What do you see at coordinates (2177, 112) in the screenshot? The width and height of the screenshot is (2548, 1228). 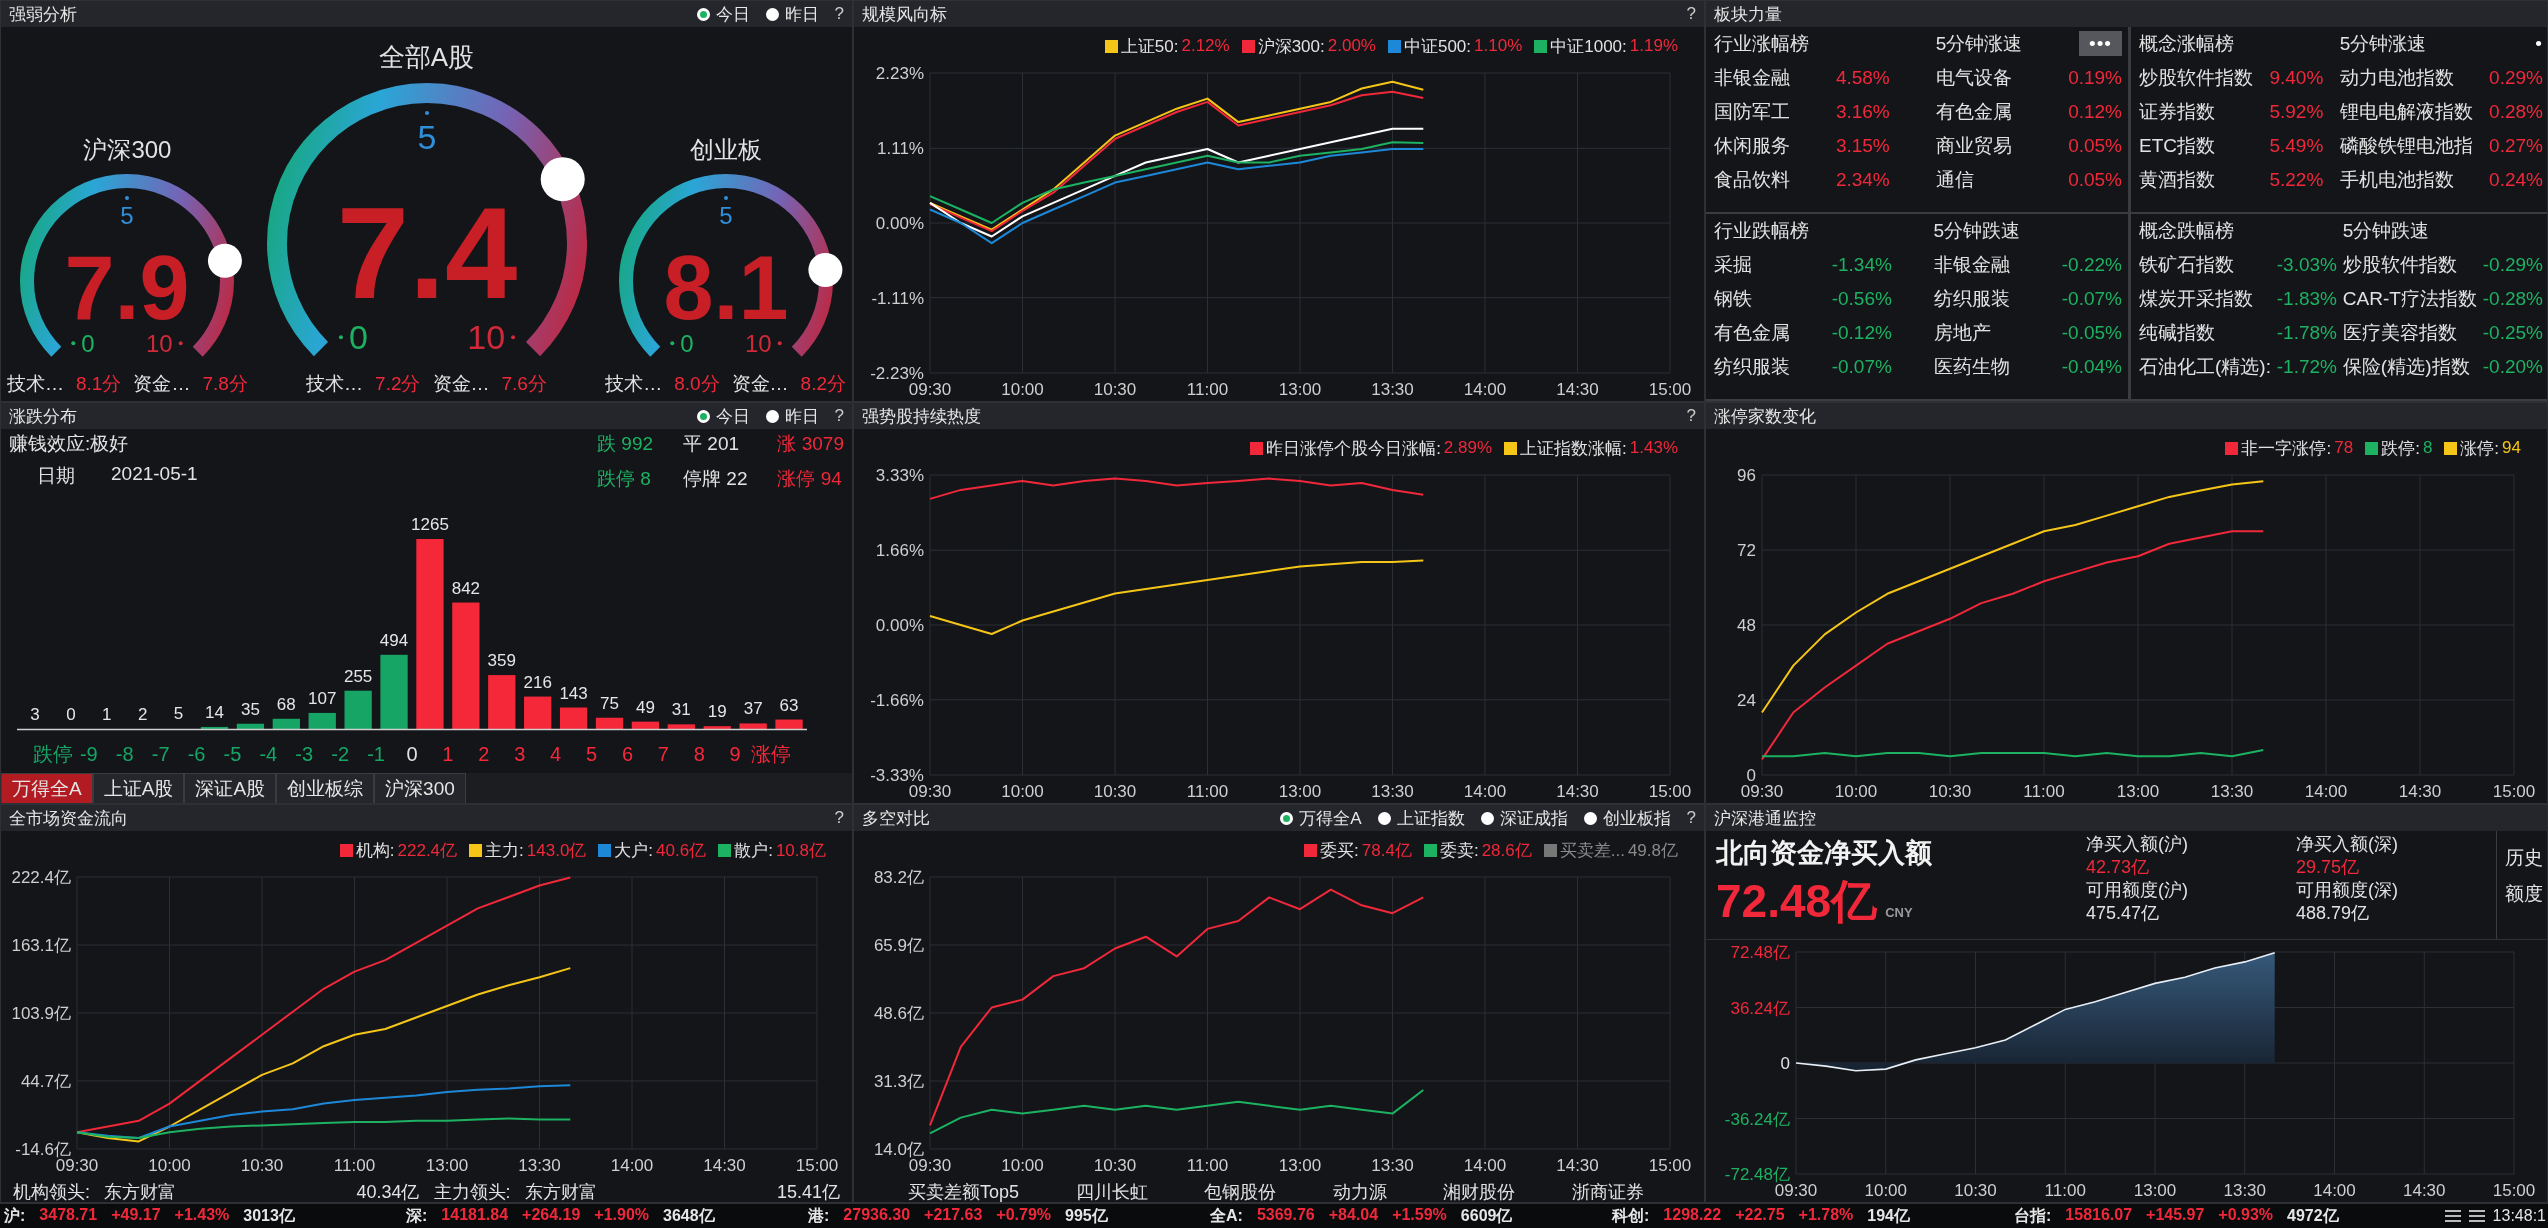 I see `sector-name: 证券指数` at bounding box center [2177, 112].